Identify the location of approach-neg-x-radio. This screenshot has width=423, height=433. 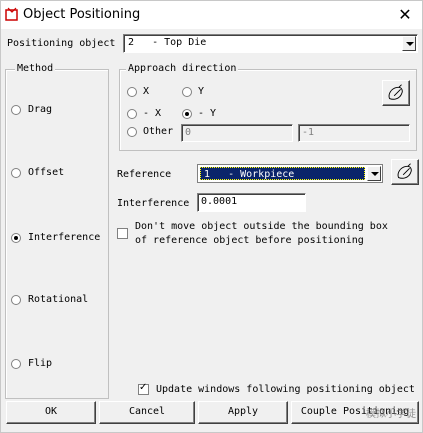
(132, 114).